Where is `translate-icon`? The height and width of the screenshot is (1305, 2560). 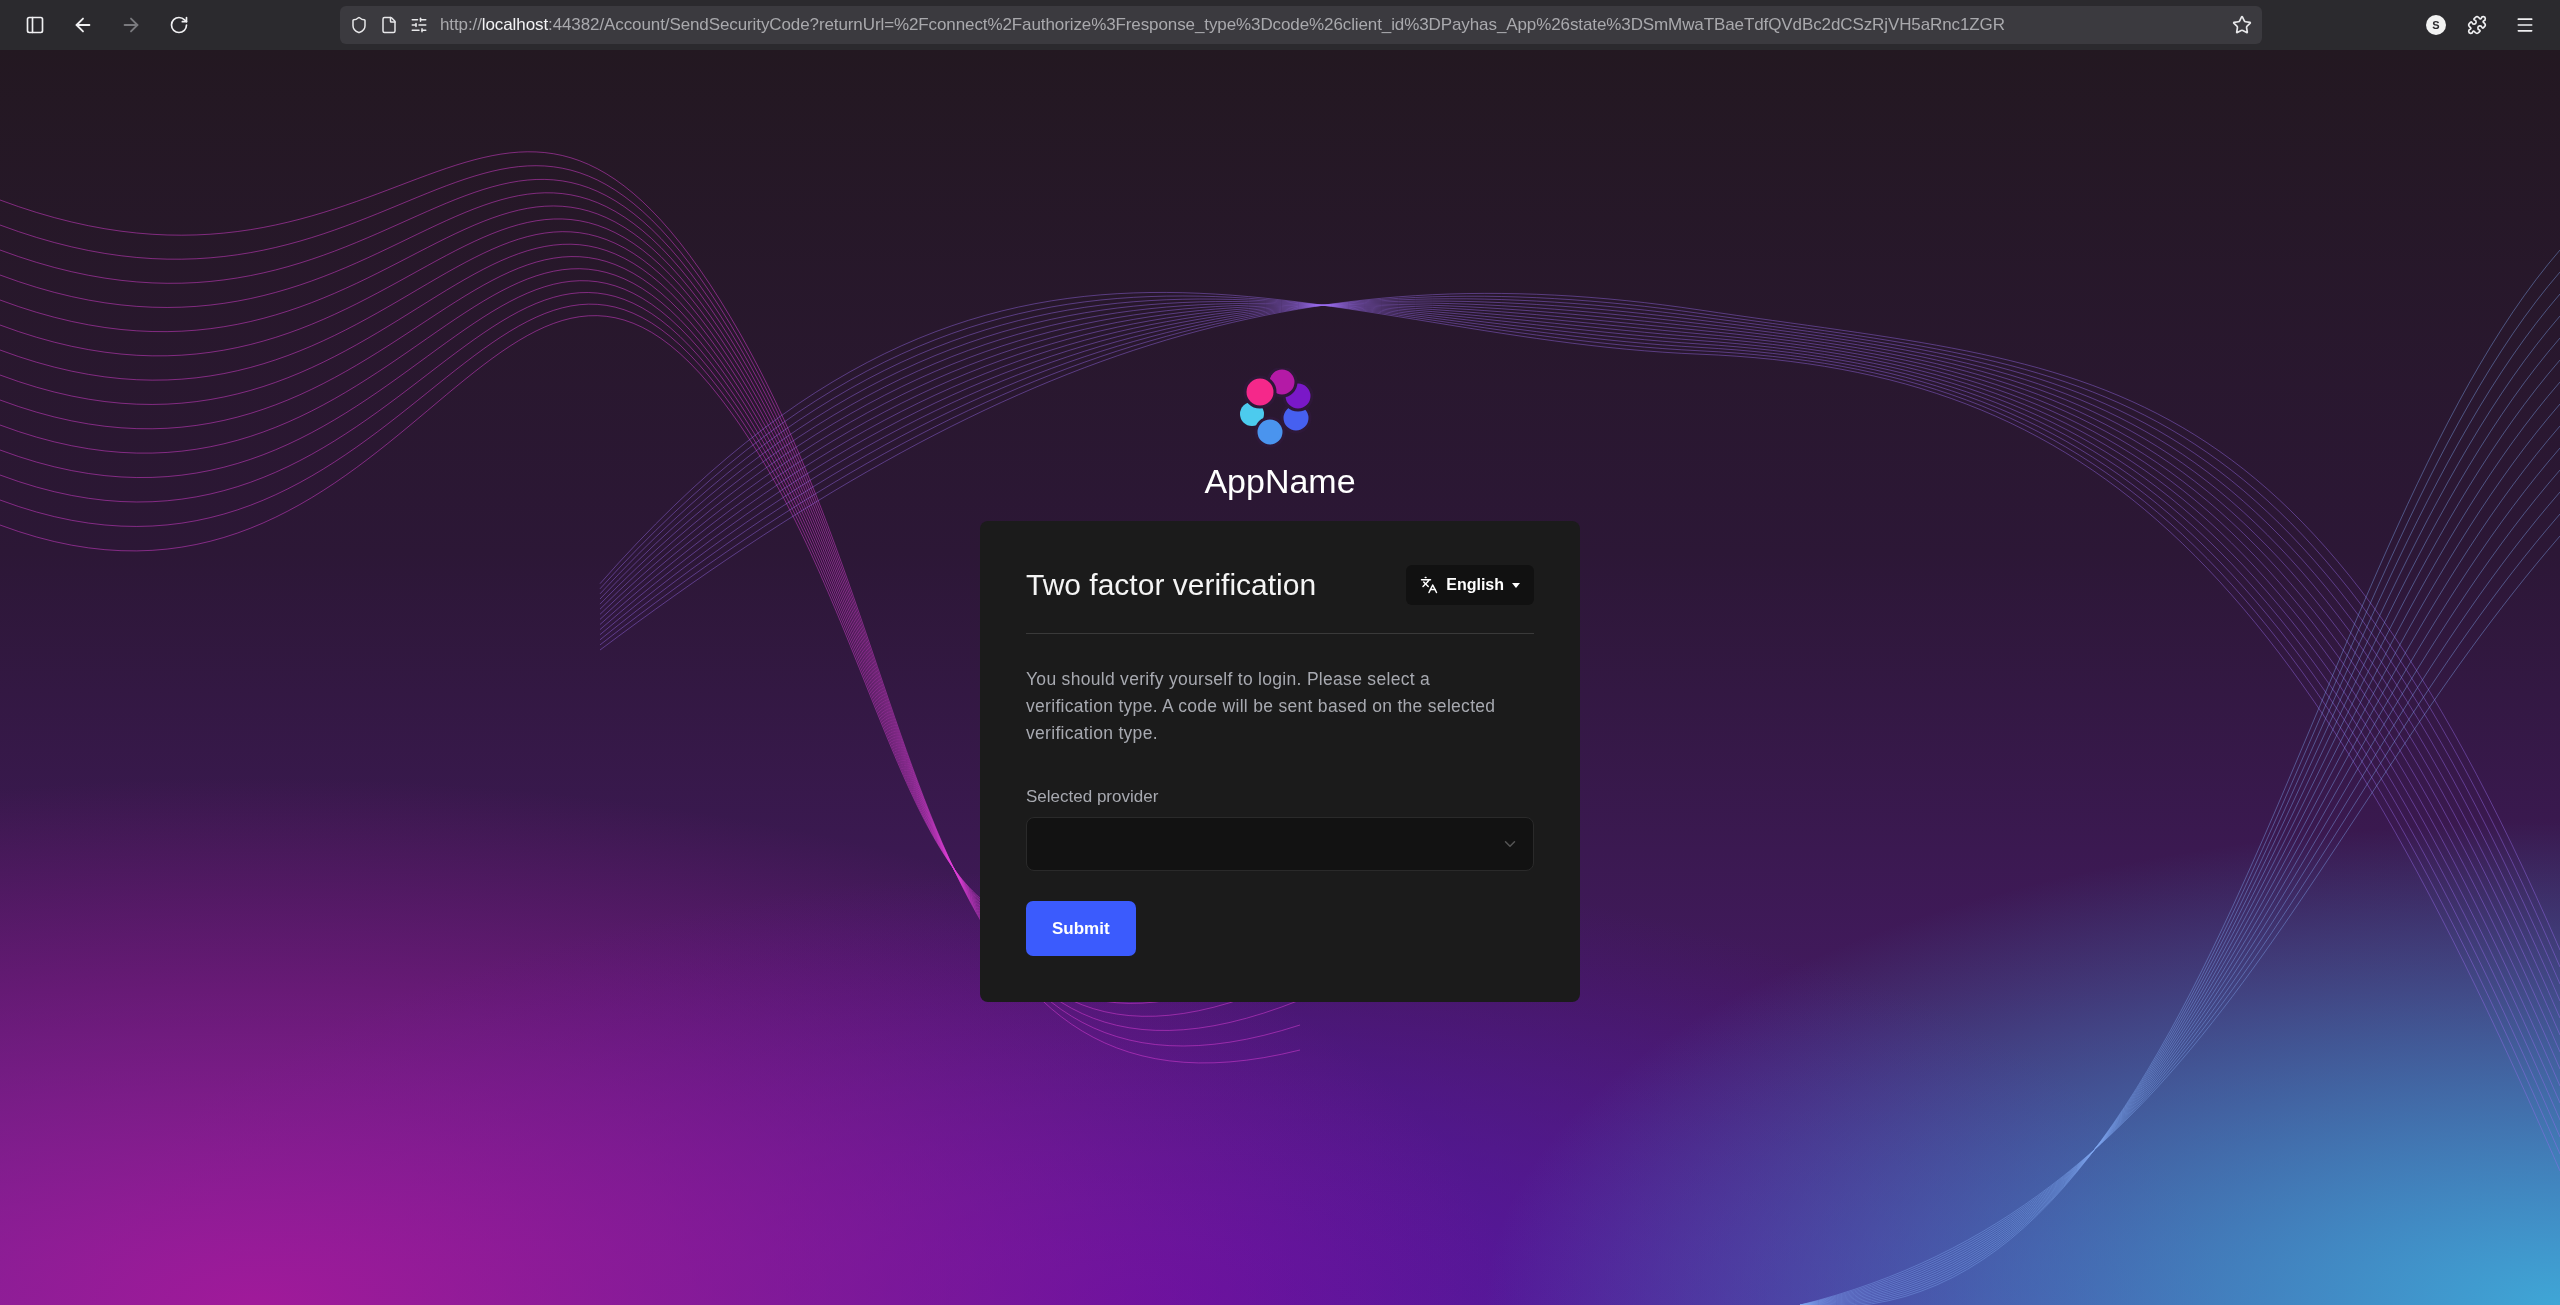 translate-icon is located at coordinates (1429, 585).